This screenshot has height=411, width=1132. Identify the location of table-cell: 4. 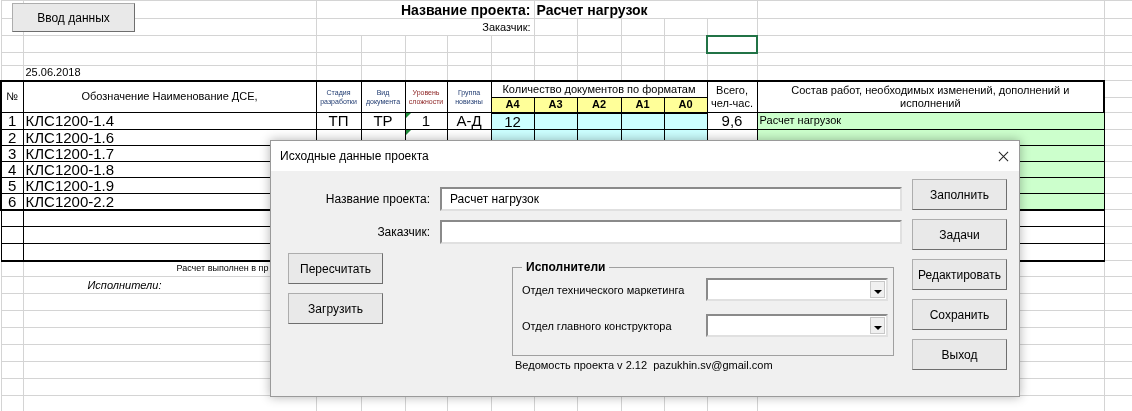
(12, 169).